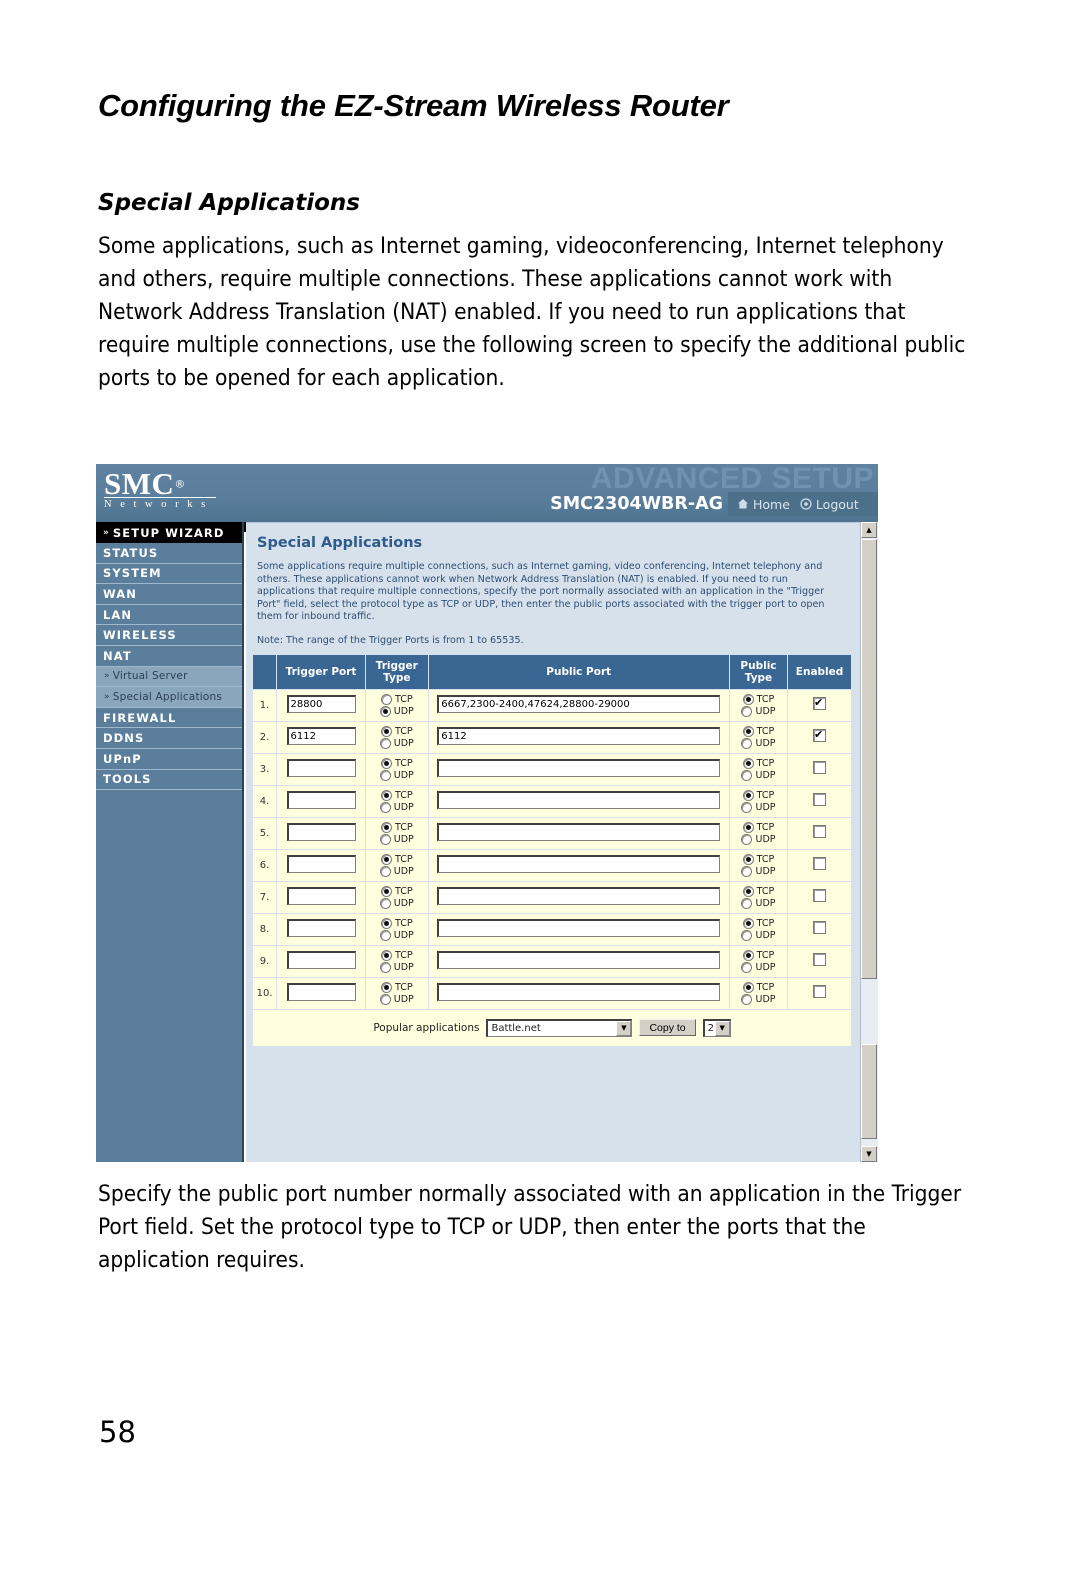 Image resolution: width=1080 pixels, height=1570 pixels. What do you see at coordinates (169, 738) in the screenshot?
I see `sidebar-item-ddns: DDNS` at bounding box center [169, 738].